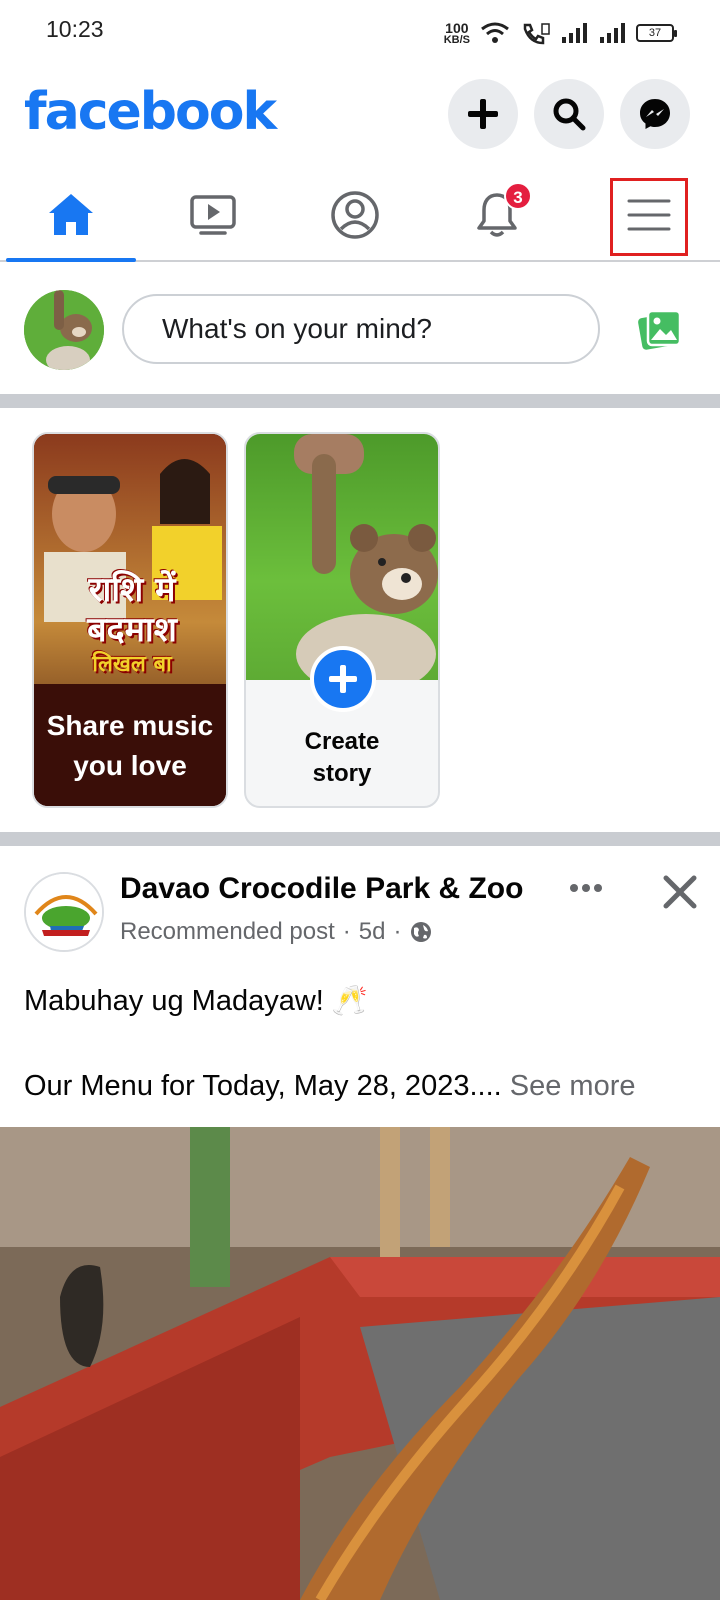  I want to click on post-author-name: Davao Crocodile Park & Zoo, so click(321, 889).